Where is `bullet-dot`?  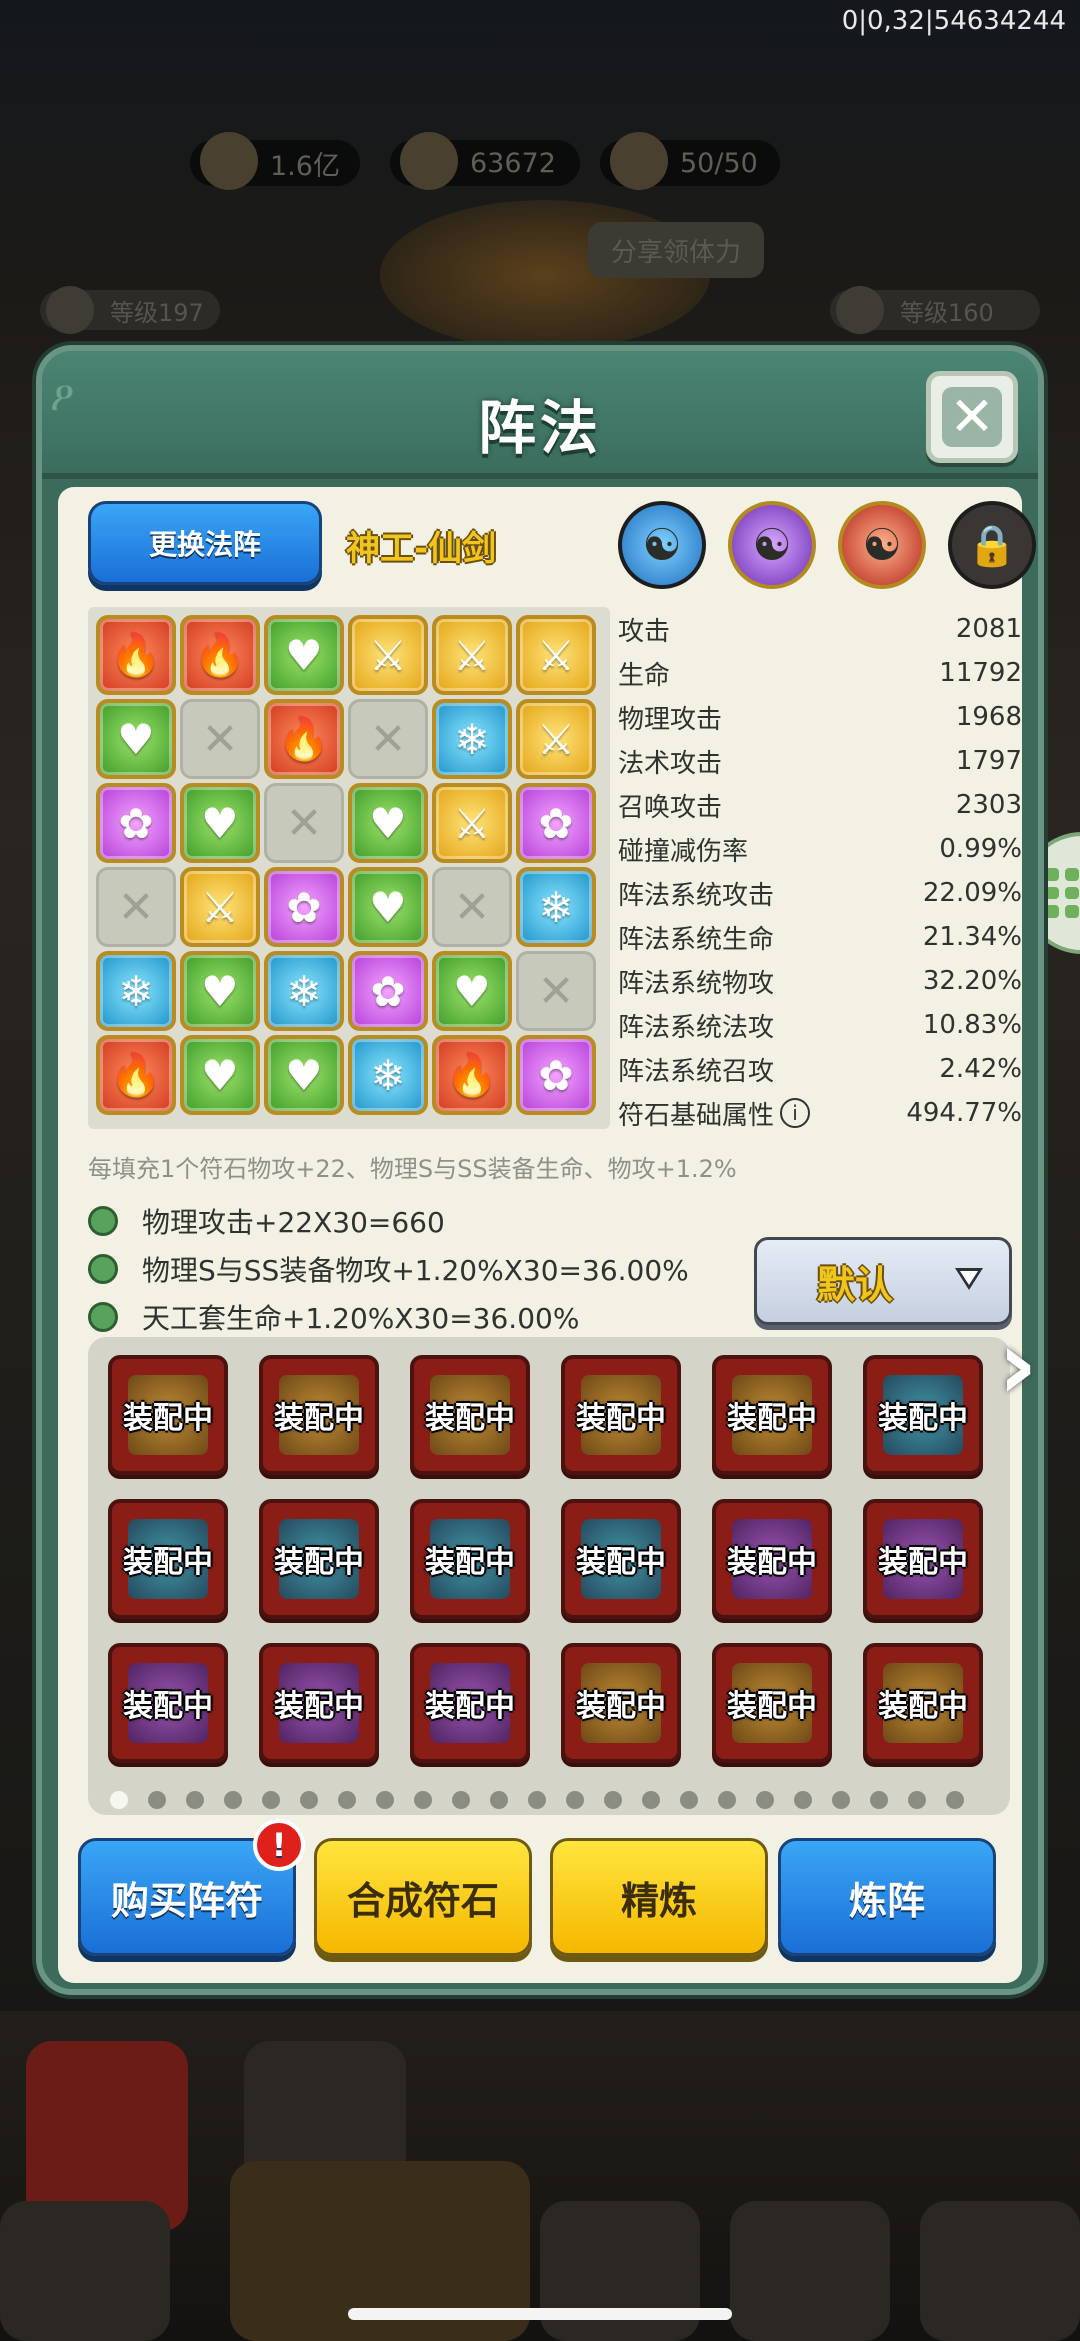 bullet-dot is located at coordinates (103, 1221).